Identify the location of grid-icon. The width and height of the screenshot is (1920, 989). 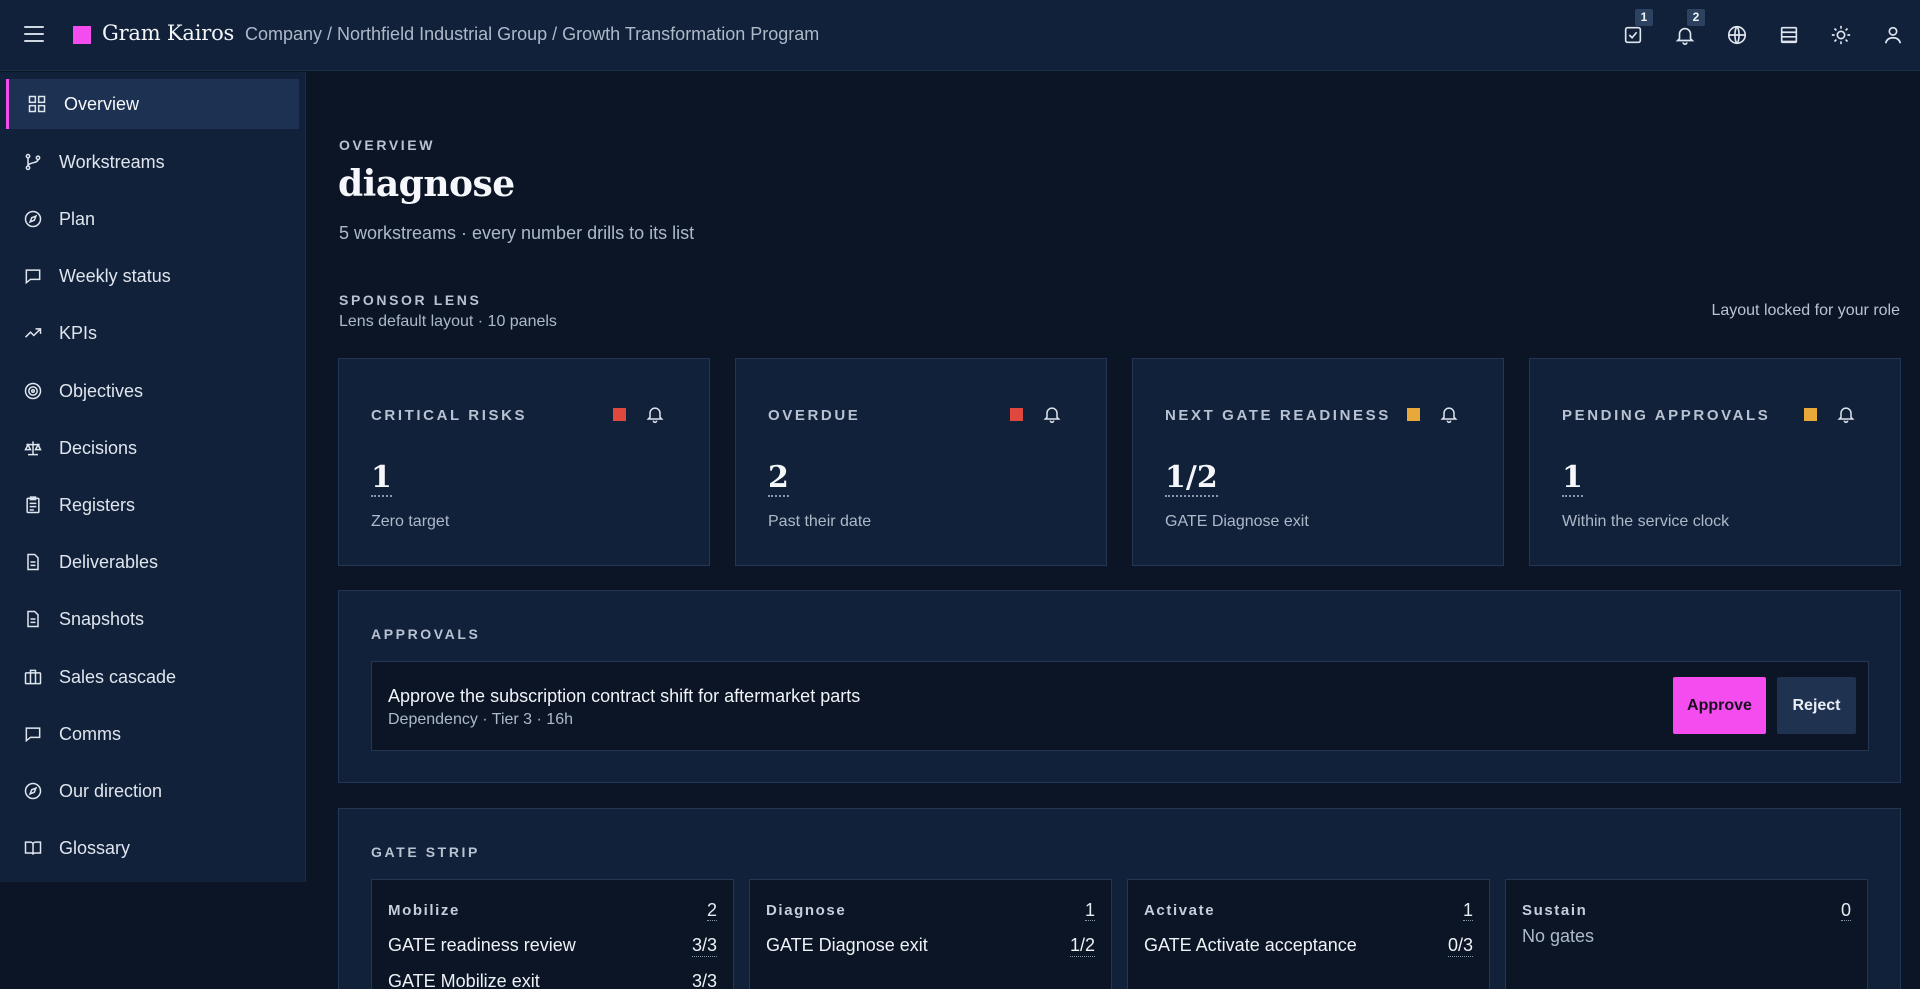
(37, 104).